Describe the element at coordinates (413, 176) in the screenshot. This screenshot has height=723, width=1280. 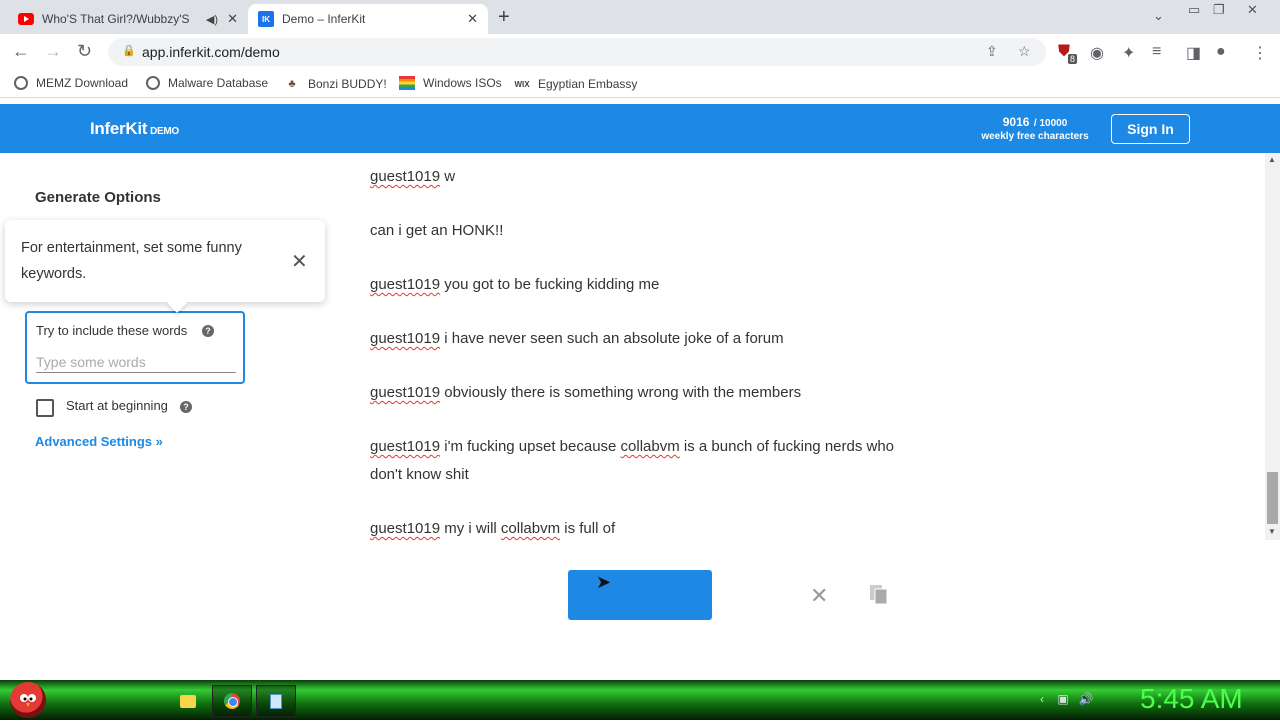
I see `output-line: guest1019 w` at that location.